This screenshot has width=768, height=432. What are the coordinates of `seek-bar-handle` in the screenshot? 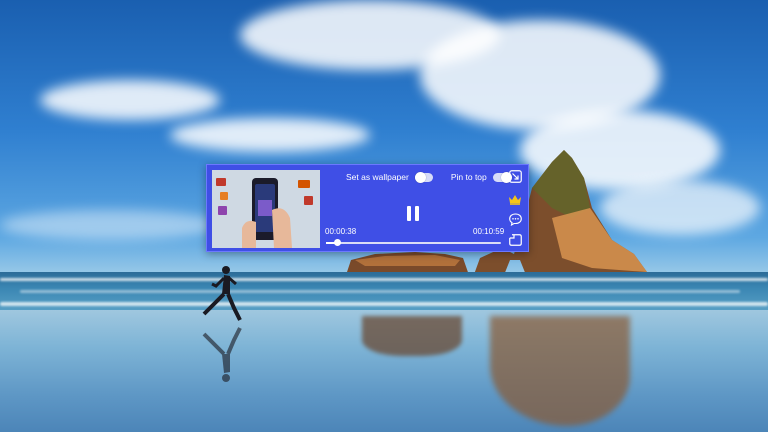 It's located at (337, 242).